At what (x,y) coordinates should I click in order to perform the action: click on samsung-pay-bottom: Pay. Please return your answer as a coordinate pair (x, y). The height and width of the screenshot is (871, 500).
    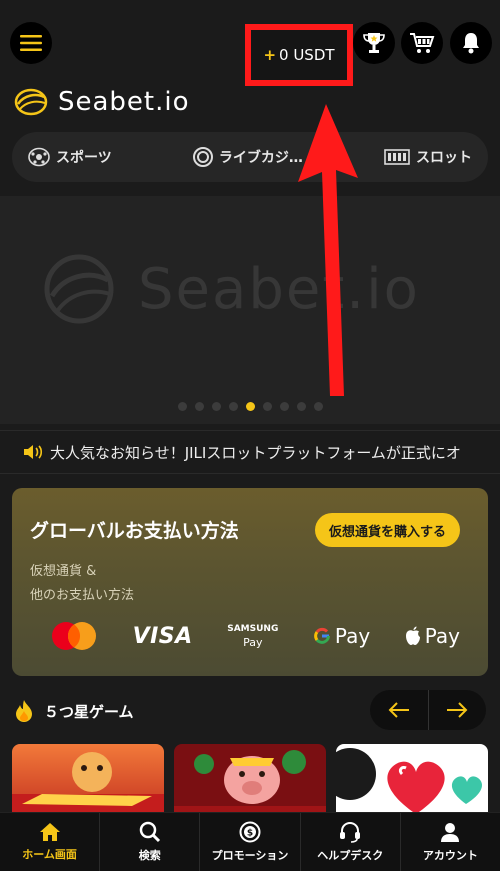
    Looking at the image, I should click on (253, 642).